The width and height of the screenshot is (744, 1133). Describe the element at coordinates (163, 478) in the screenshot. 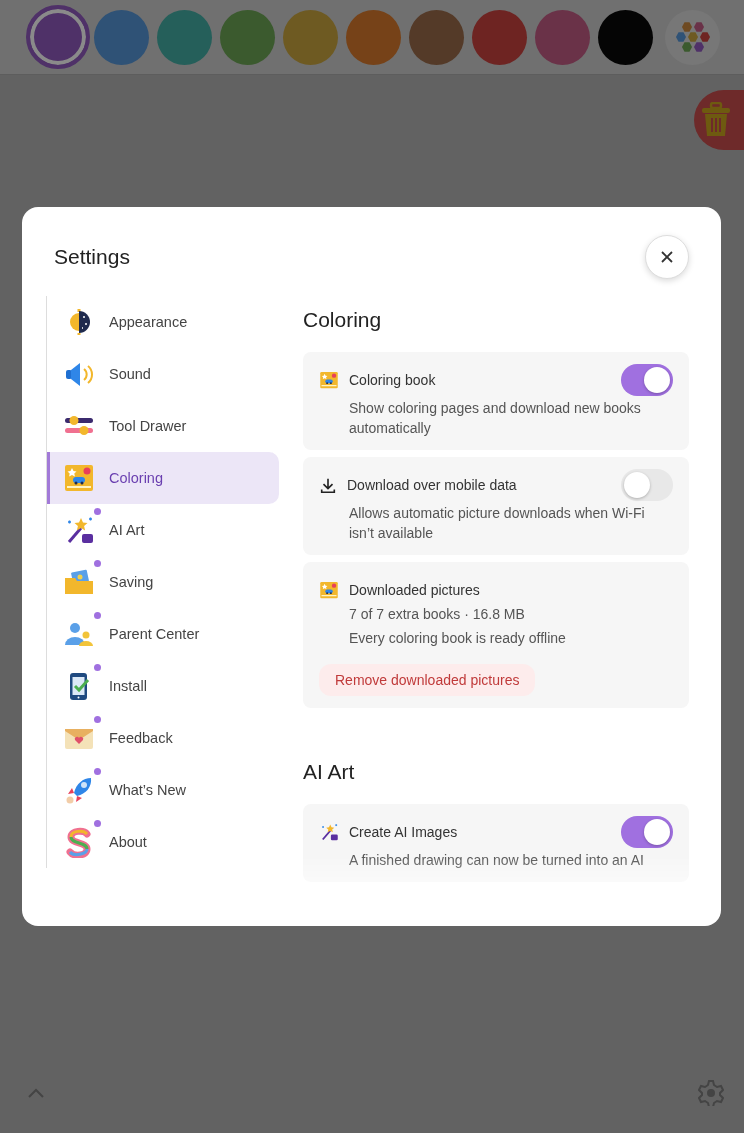

I see `sidebar-item: Coloring` at that location.